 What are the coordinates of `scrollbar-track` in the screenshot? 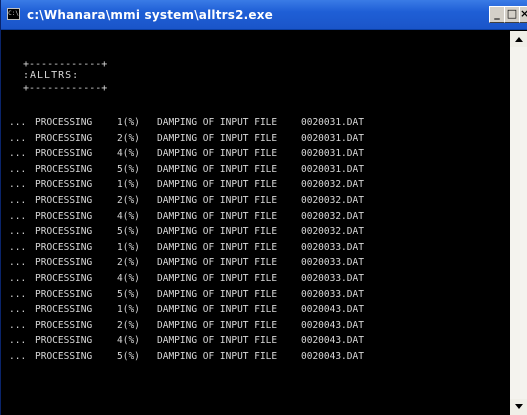 It's located at (518, 223).